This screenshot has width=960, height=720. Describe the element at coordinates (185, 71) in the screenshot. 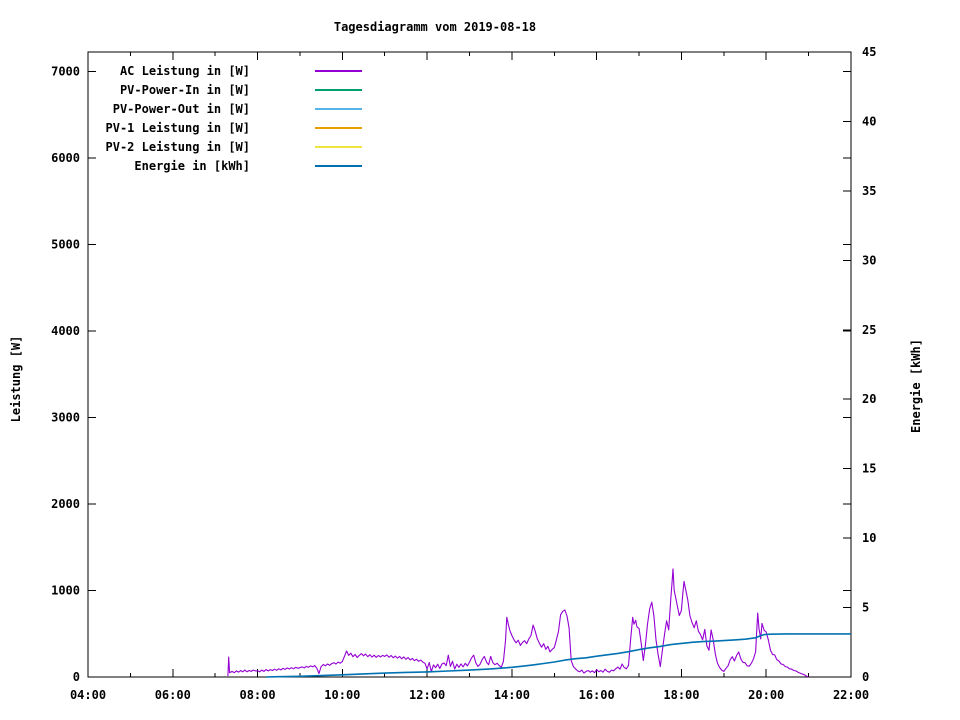

I see `legend-label: AC Leistung in [W]` at that location.